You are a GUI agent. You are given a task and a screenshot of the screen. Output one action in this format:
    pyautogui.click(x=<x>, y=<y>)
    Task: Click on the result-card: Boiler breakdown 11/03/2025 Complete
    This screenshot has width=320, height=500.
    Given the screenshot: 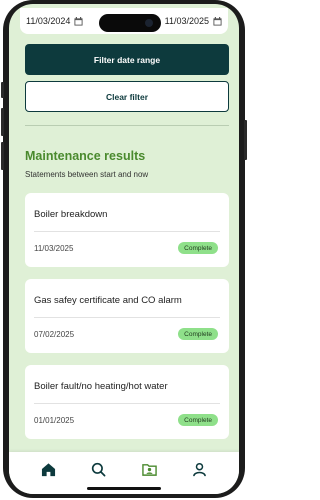 What is the action you would take?
    pyautogui.click(x=127, y=230)
    